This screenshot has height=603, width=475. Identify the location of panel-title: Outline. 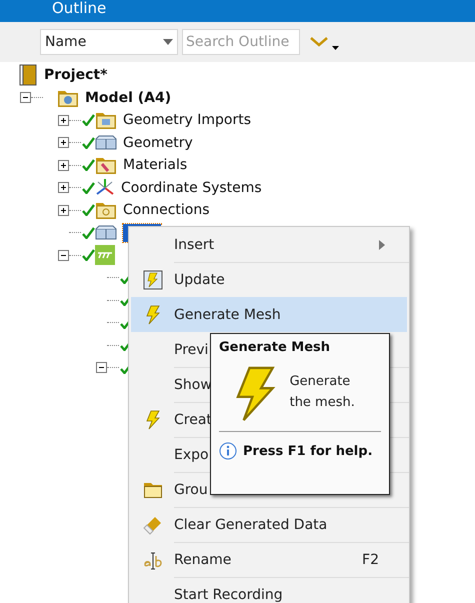
(79, 8).